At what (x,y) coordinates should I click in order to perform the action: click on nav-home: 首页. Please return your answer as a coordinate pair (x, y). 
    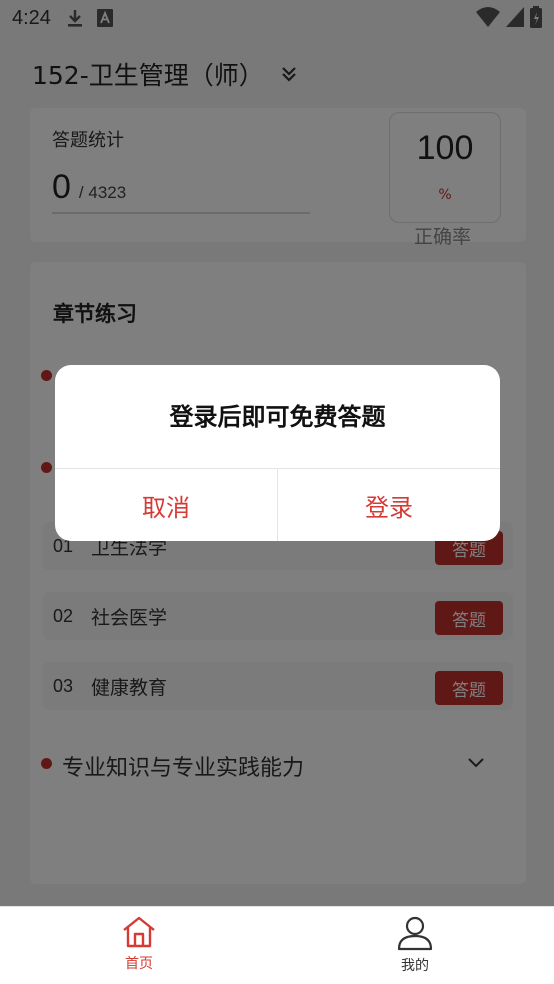
    Looking at the image, I should click on (139, 944).